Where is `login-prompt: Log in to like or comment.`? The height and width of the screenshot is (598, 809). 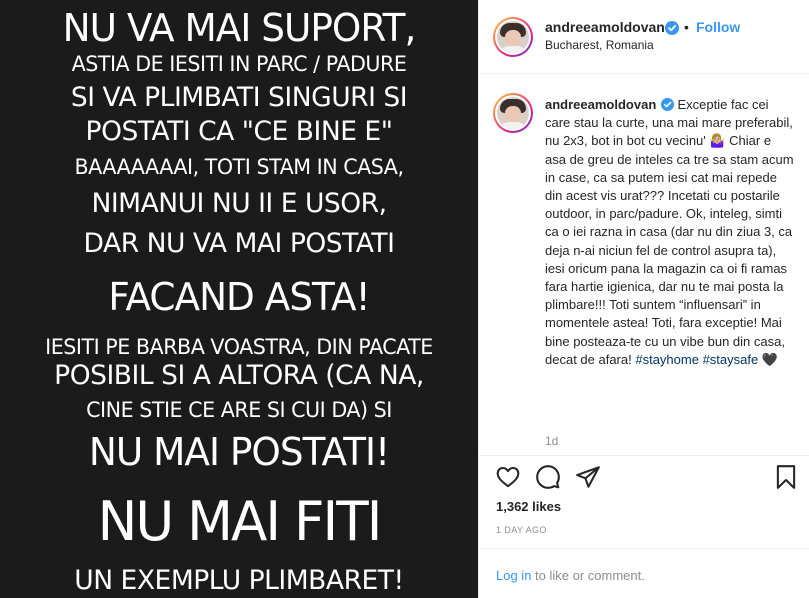
login-prompt: Log in to like or comment. is located at coordinates (570, 575).